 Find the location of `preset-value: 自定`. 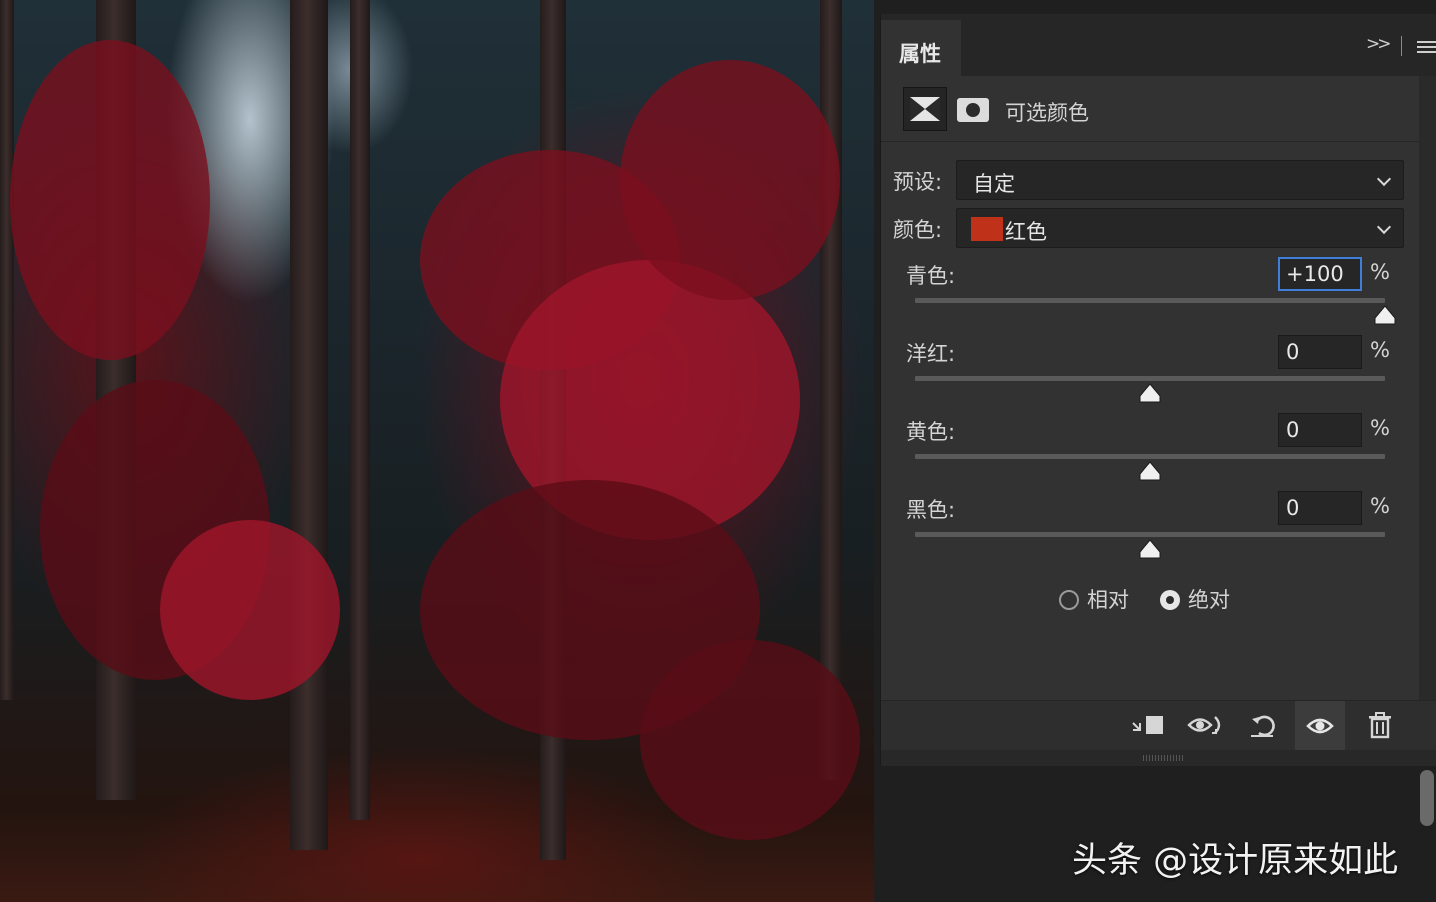

preset-value: 自定 is located at coordinates (994, 184).